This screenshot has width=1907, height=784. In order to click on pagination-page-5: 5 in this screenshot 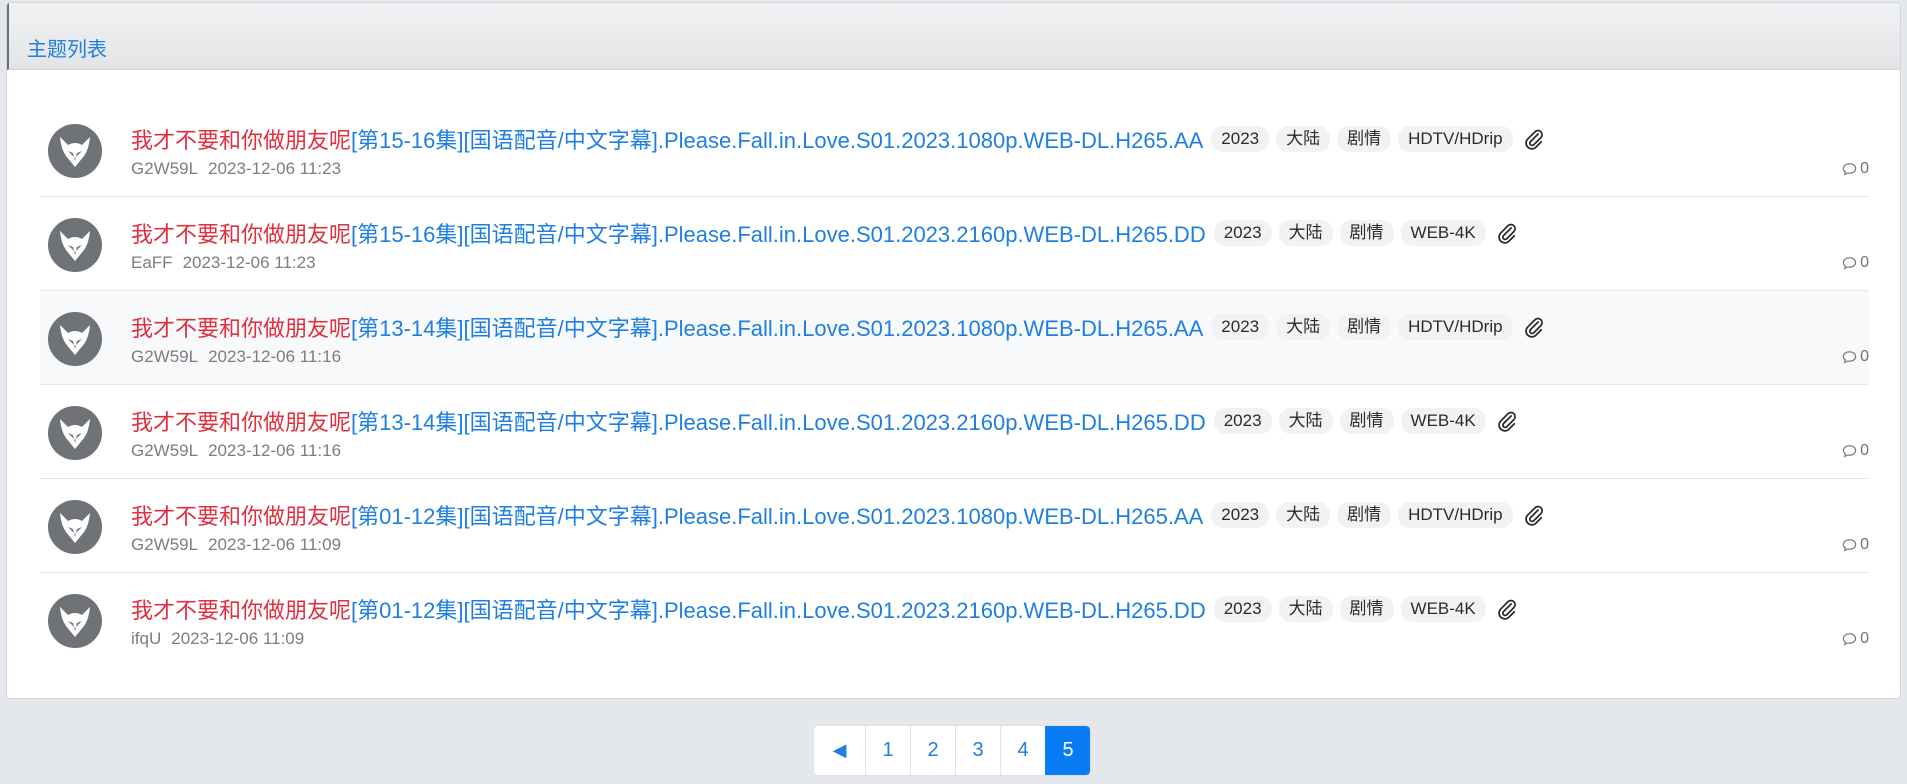, I will do `click(1067, 750)`.